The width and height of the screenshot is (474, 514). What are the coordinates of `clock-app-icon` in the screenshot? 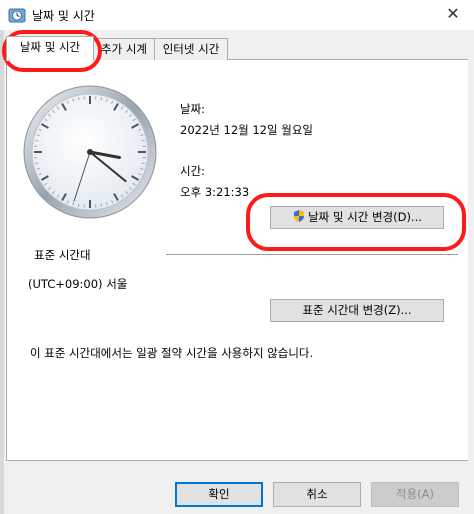 It's located at (17, 15).